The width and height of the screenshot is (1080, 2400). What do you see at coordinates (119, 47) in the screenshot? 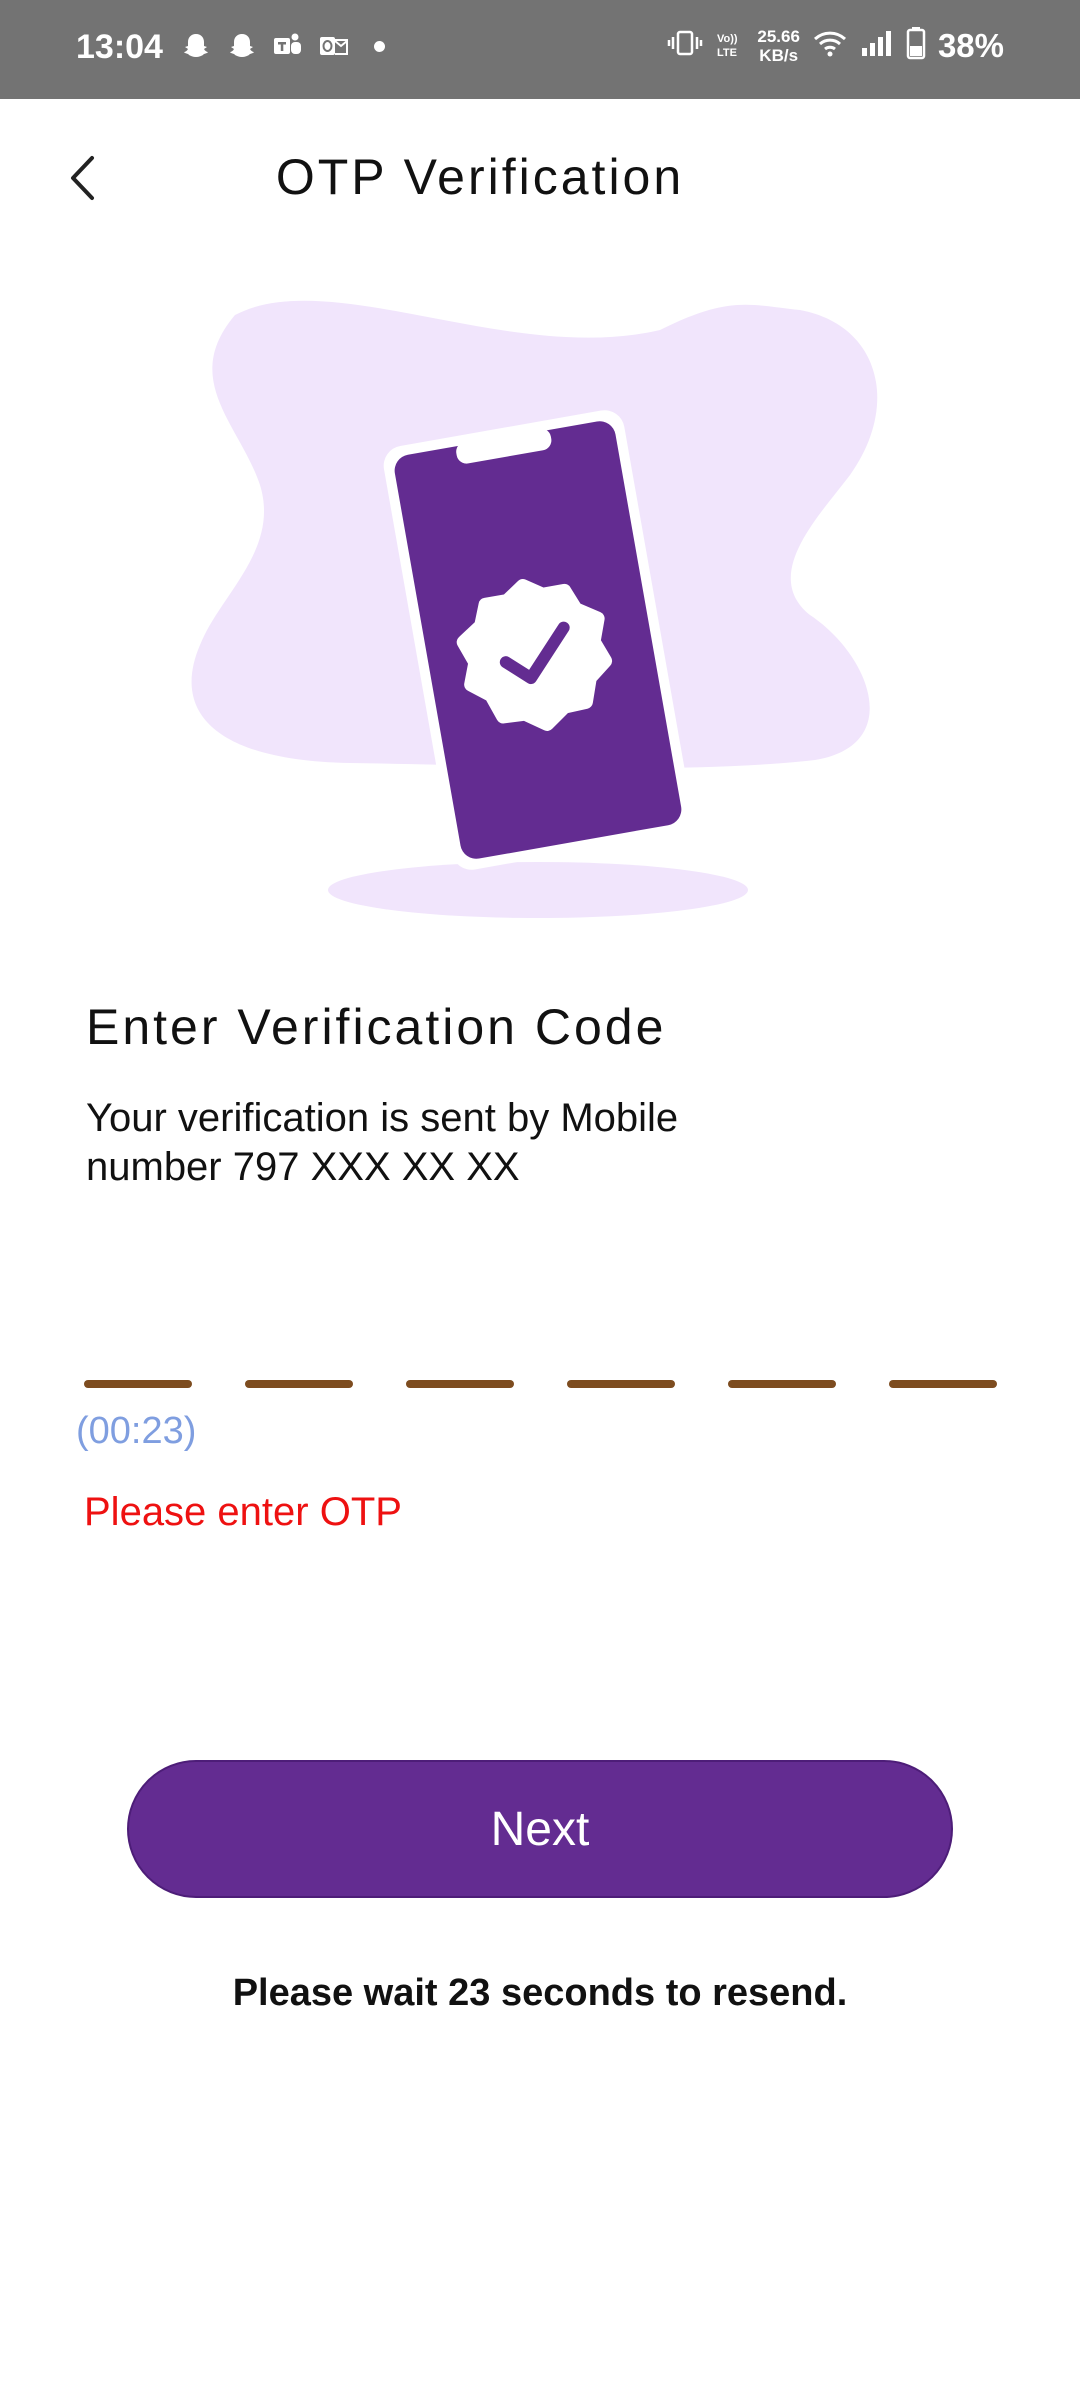
I see `status-time: 13:04` at bounding box center [119, 47].